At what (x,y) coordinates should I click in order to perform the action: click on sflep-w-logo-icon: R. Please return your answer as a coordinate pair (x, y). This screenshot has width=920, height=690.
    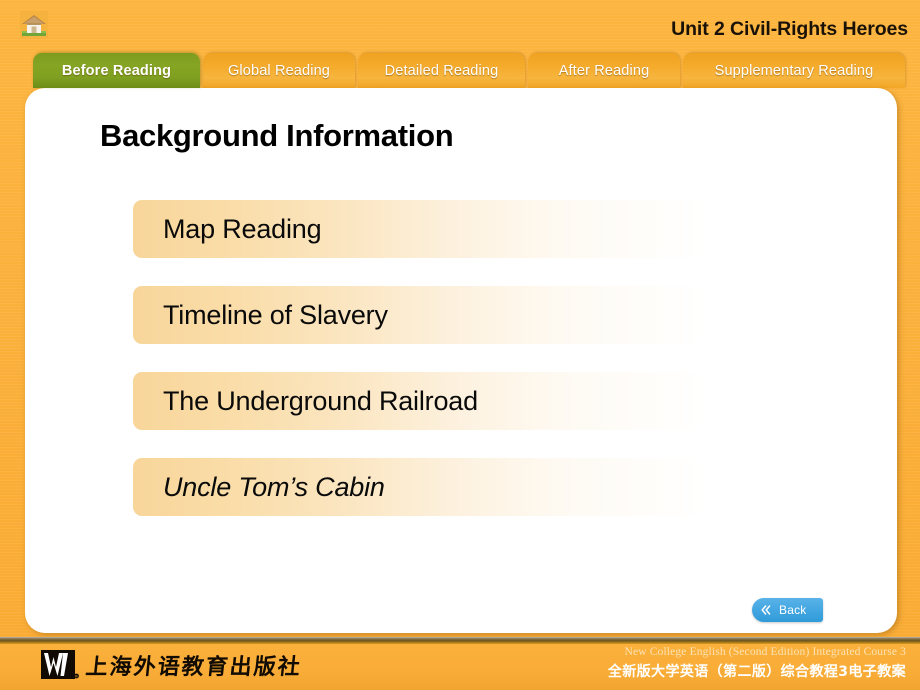
    Looking at the image, I should click on (60, 665).